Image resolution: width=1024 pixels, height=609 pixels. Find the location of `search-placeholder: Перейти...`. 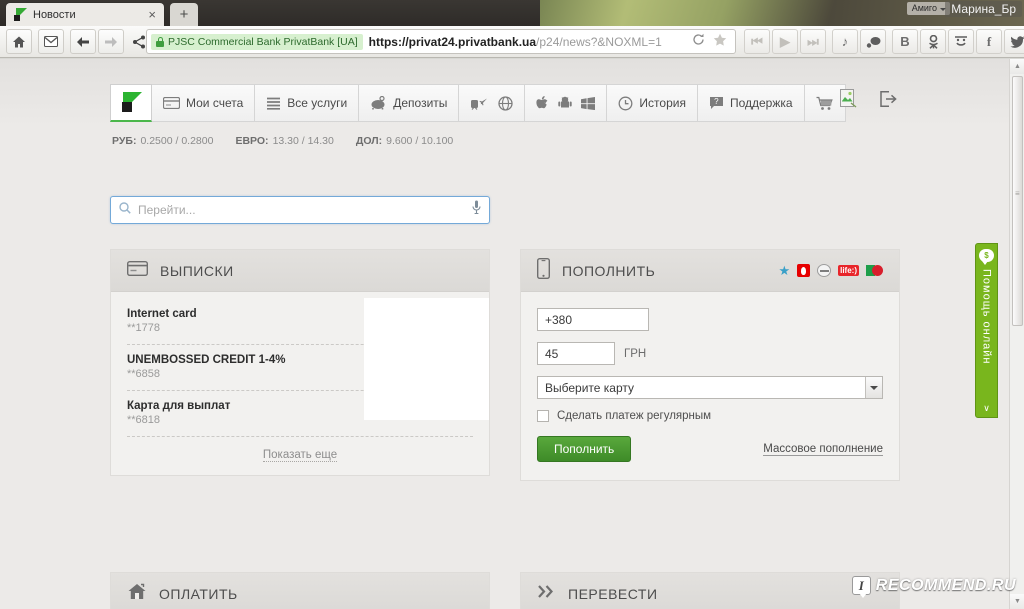

search-placeholder: Перейти... is located at coordinates (167, 210).